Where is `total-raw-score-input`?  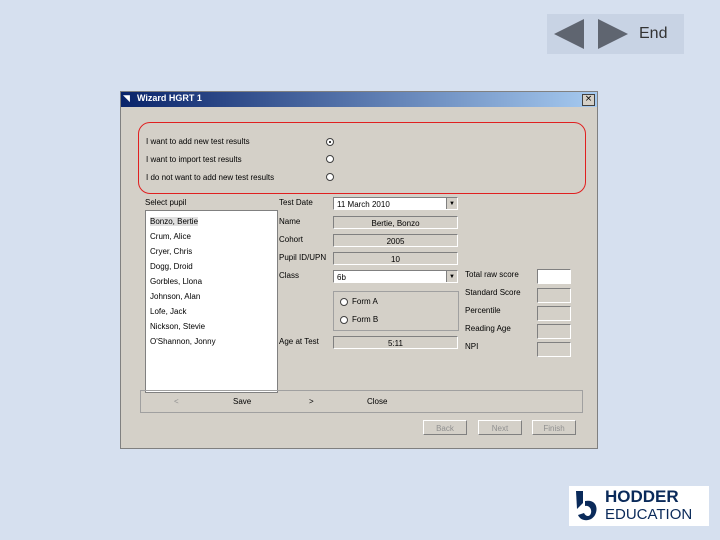 total-raw-score-input is located at coordinates (554, 276).